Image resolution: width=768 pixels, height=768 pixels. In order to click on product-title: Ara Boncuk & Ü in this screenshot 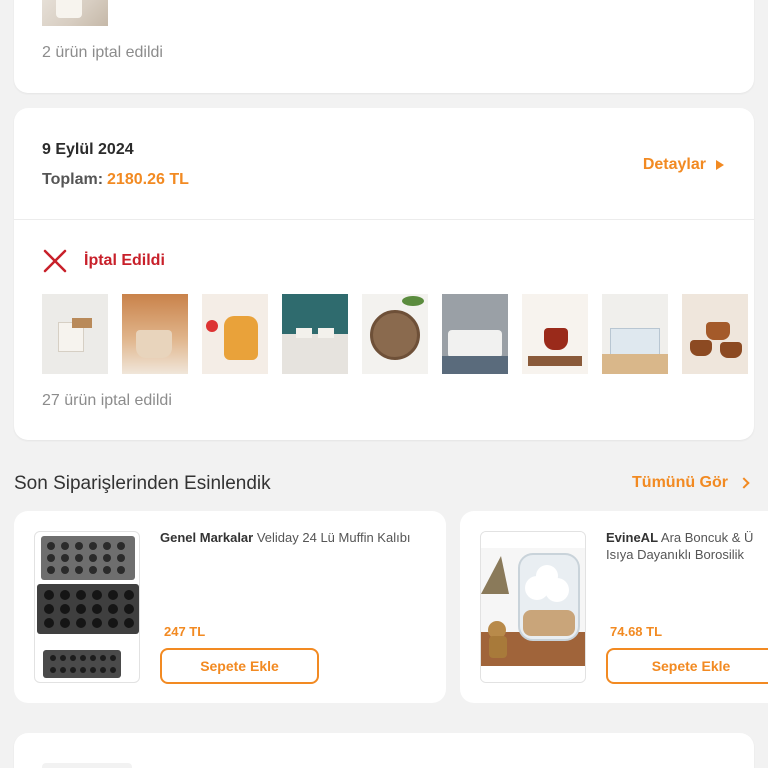, I will do `click(707, 537)`.